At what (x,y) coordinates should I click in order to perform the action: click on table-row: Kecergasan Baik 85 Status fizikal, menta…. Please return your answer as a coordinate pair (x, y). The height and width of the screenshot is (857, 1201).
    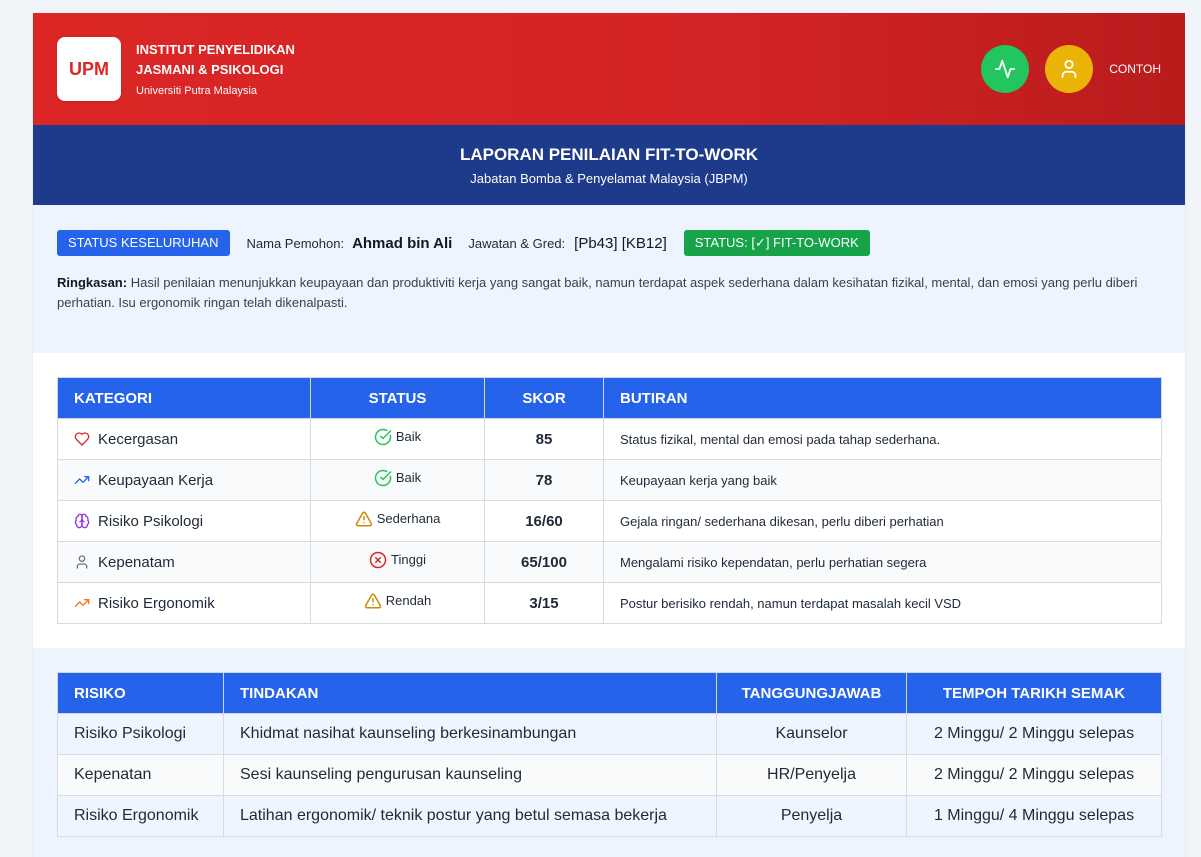
    Looking at the image, I should click on (609, 439).